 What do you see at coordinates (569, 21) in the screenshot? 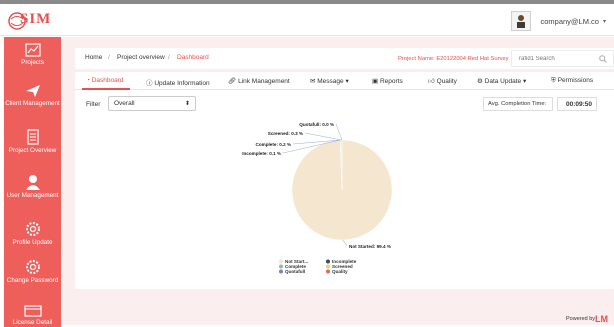
I see `user-name: company@LM.co` at bounding box center [569, 21].